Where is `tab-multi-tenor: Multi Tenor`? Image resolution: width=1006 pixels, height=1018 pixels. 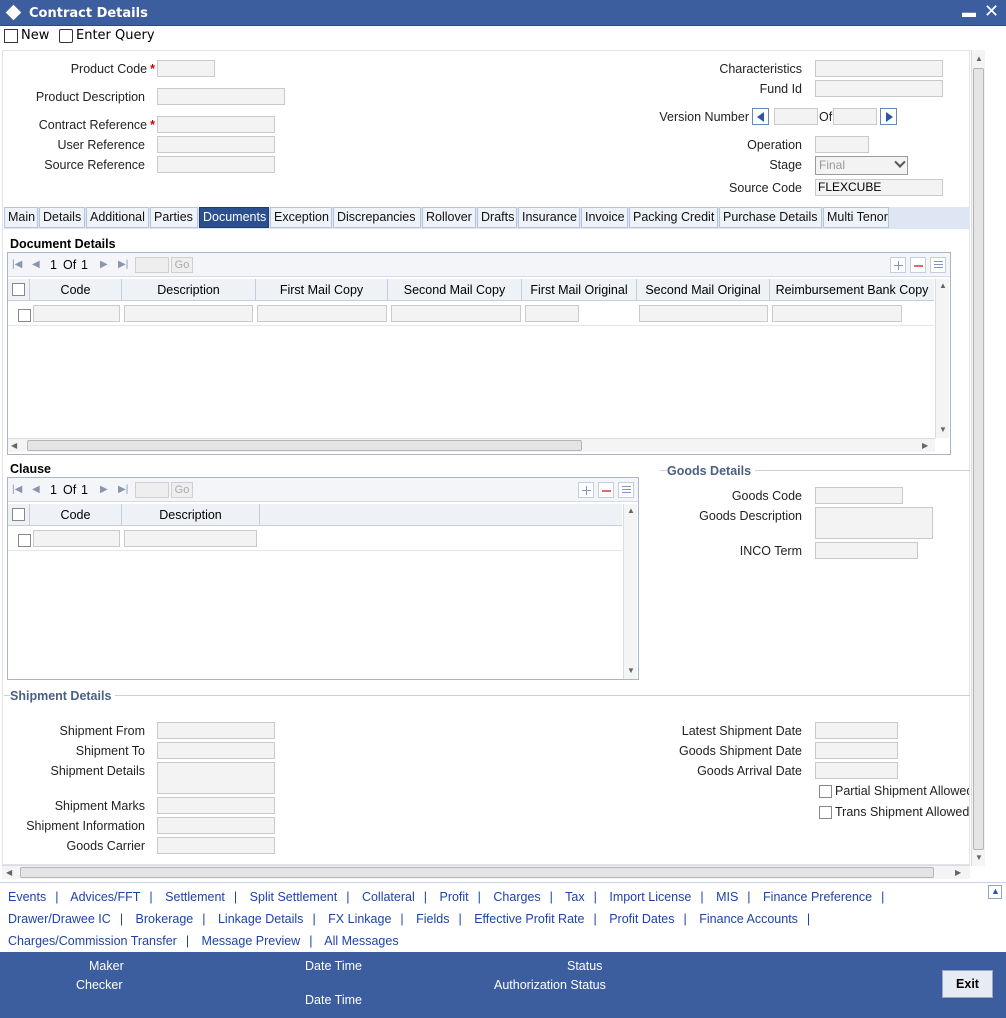 tab-multi-tenor: Multi Tenor is located at coordinates (856, 217).